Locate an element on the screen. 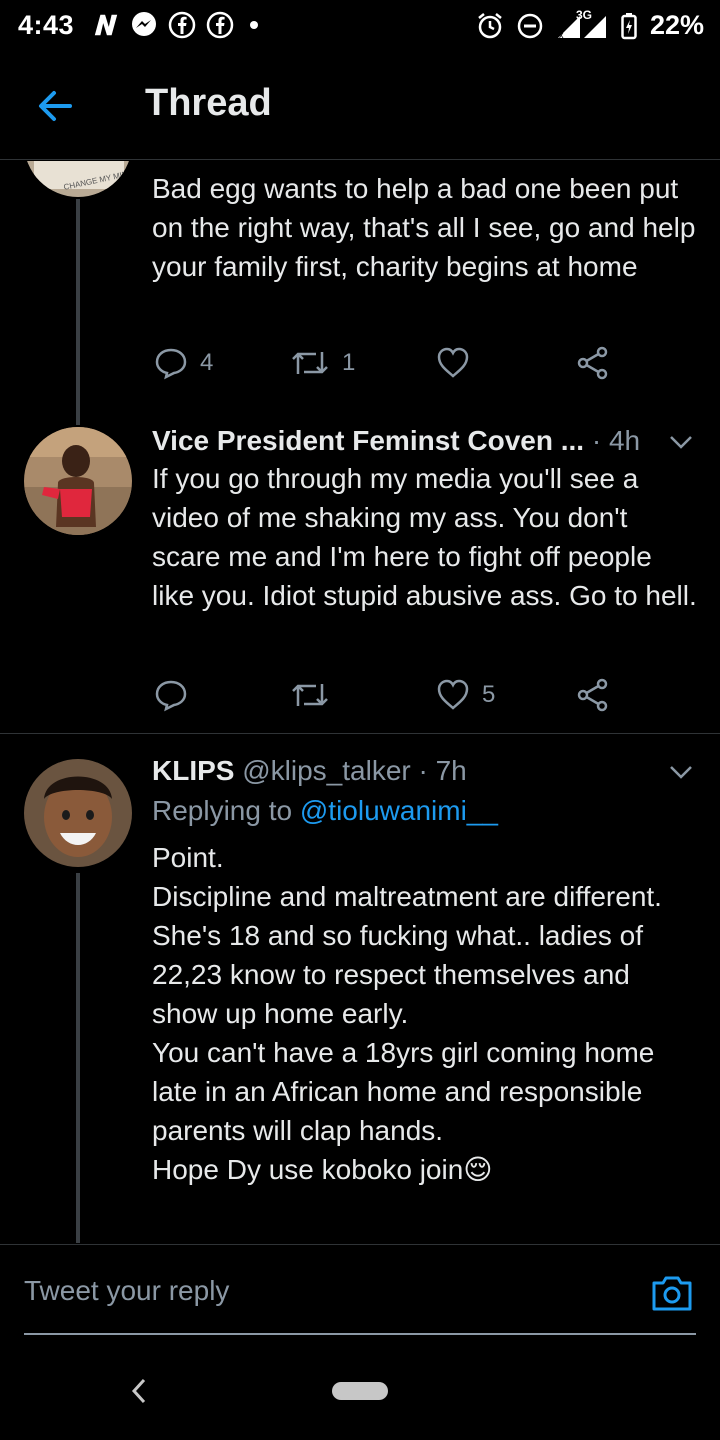 This screenshot has width=720, height=1440. retweet-count: 1 is located at coordinates (349, 362).